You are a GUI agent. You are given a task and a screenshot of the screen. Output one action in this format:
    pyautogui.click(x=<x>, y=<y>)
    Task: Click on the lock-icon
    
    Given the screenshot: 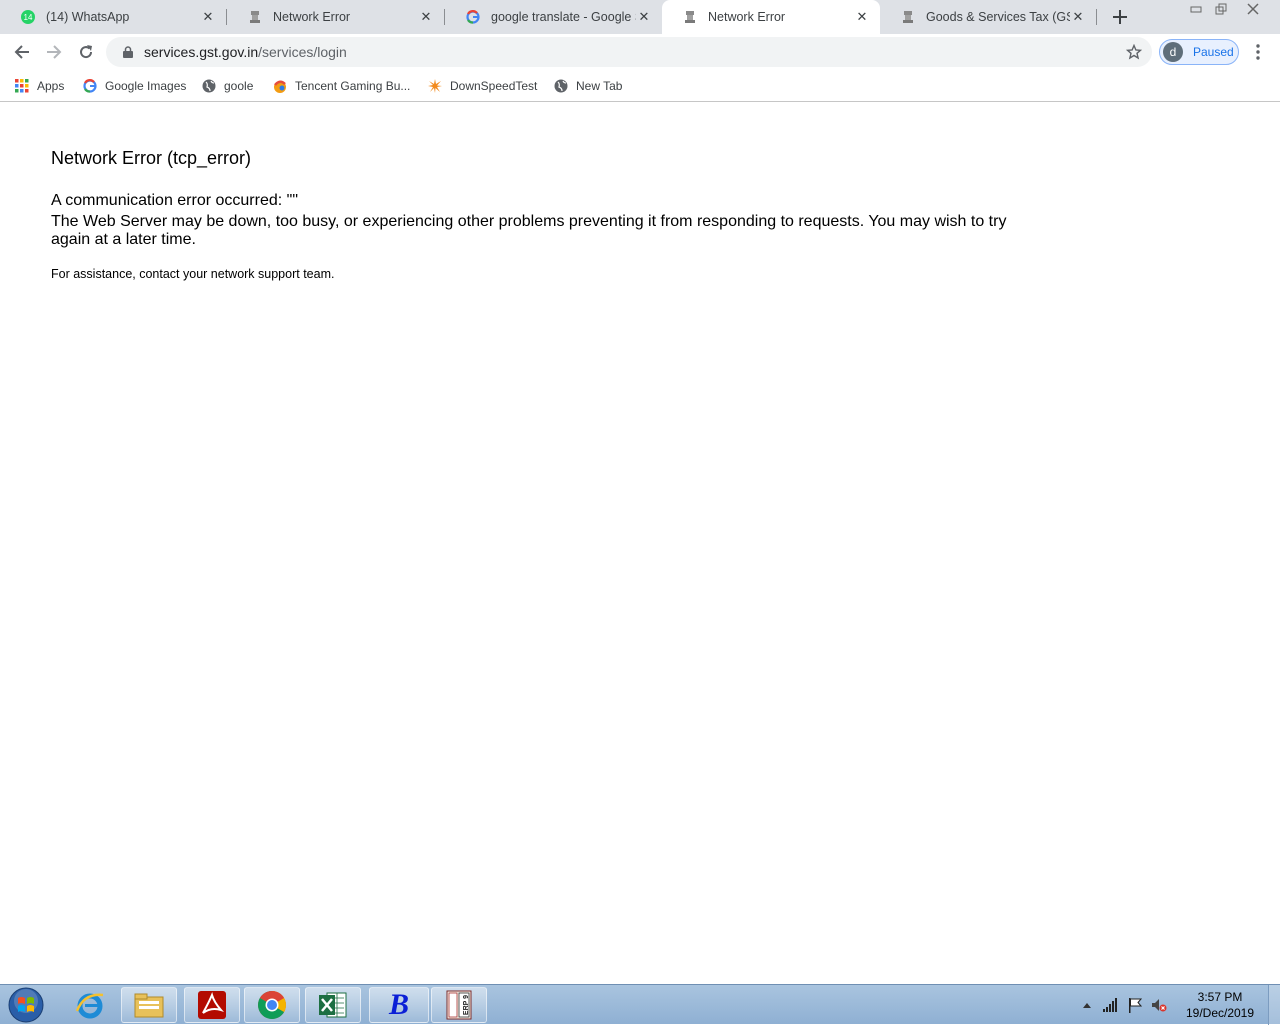 What is the action you would take?
    pyautogui.click(x=128, y=52)
    